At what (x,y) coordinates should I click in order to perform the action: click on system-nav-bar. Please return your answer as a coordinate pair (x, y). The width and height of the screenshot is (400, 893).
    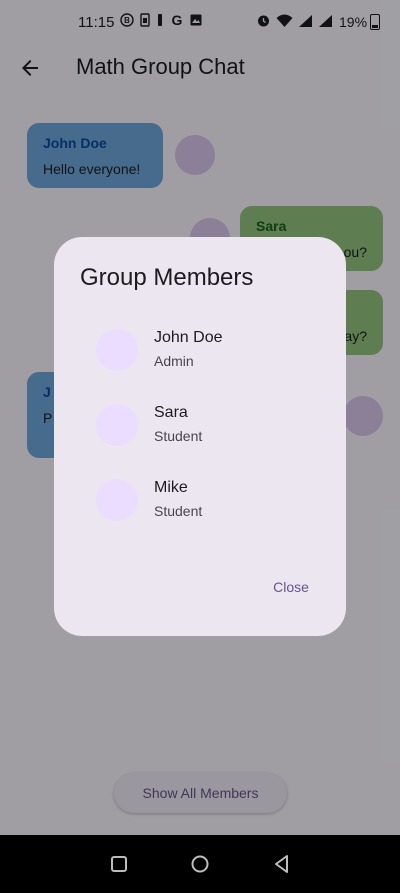
    Looking at the image, I should click on (200, 864).